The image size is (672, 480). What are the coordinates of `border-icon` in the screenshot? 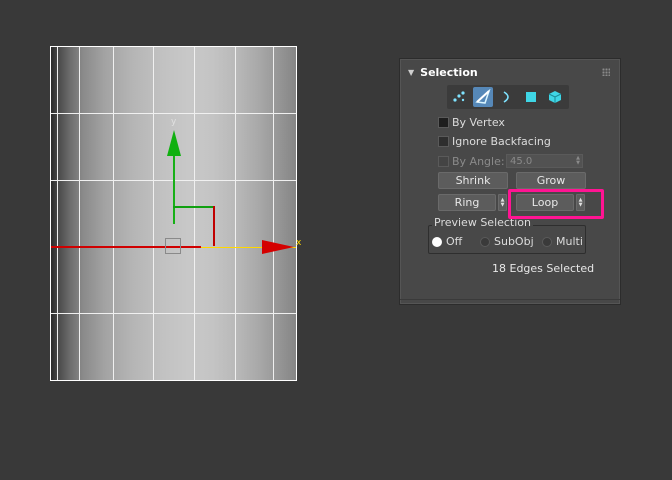 It's located at (507, 97).